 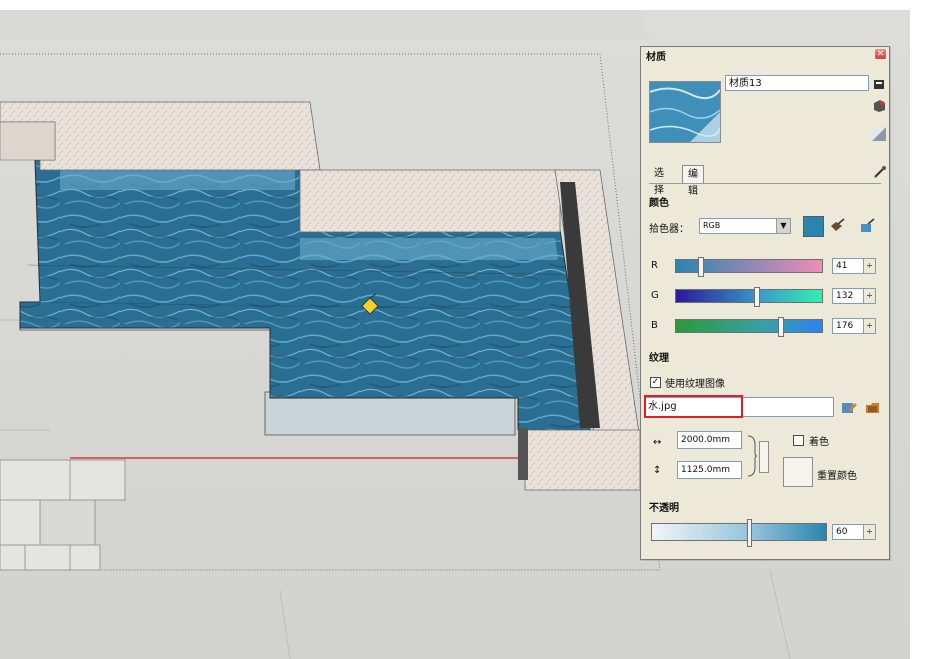 I want to click on b-label: B, so click(x=654, y=325).